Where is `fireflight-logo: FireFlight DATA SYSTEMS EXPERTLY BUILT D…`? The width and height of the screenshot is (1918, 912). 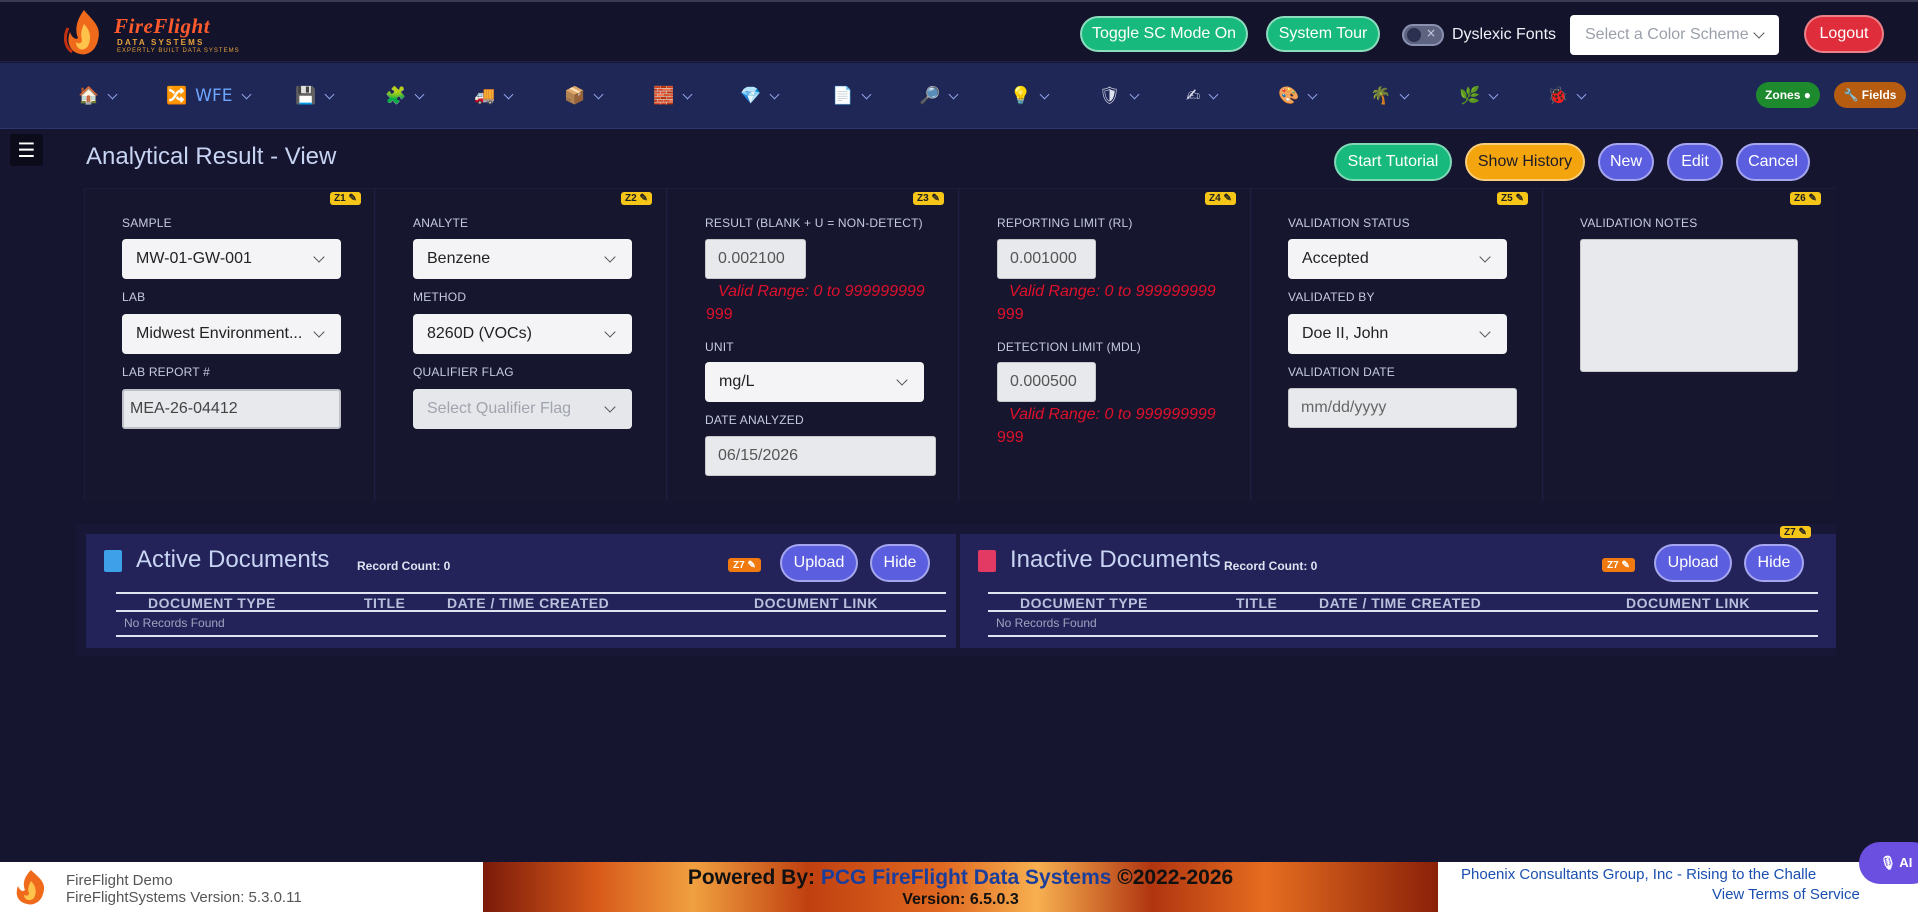
fireflight-logo: FireFlight DATA SYSTEMS EXPERTLY BUILT D… is located at coordinates (152, 33).